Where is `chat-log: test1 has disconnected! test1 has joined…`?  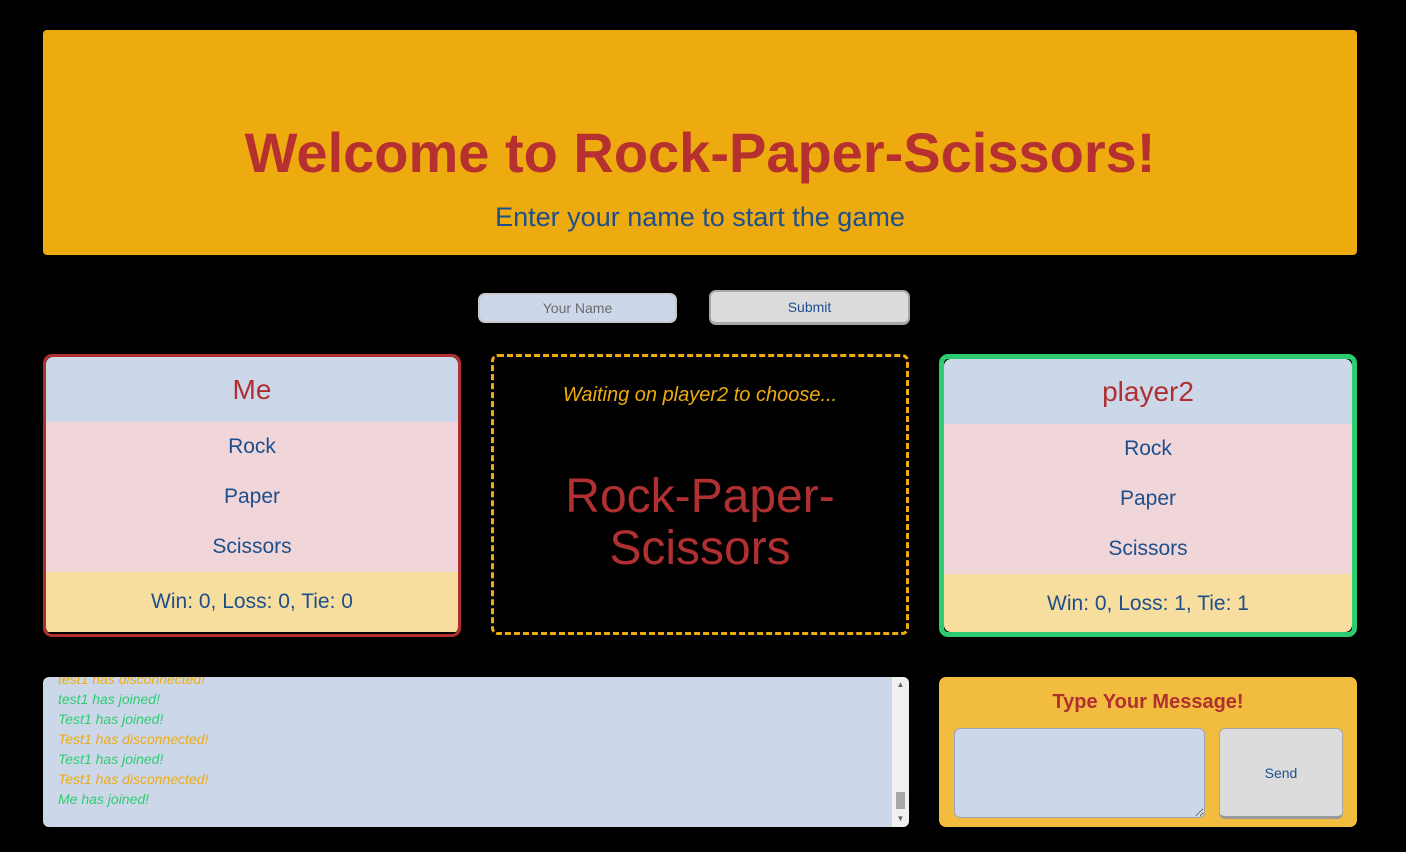 chat-log: test1 has disconnected! test1 has joined… is located at coordinates (476, 752).